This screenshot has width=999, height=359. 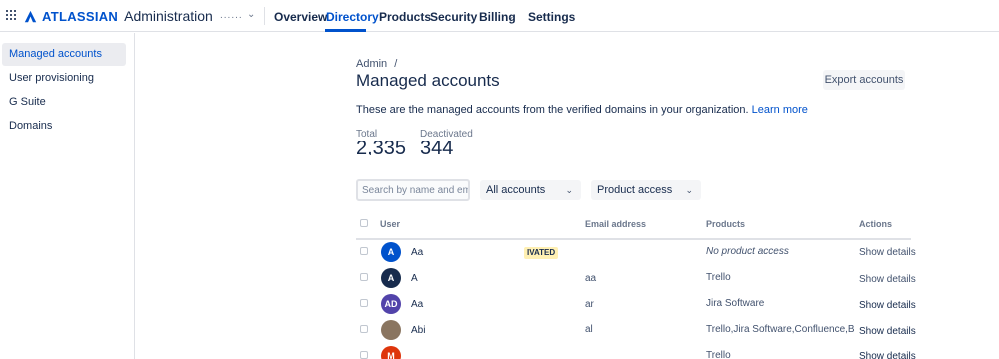 What do you see at coordinates (352, 17) in the screenshot?
I see `nav-directory: Directory` at bounding box center [352, 17].